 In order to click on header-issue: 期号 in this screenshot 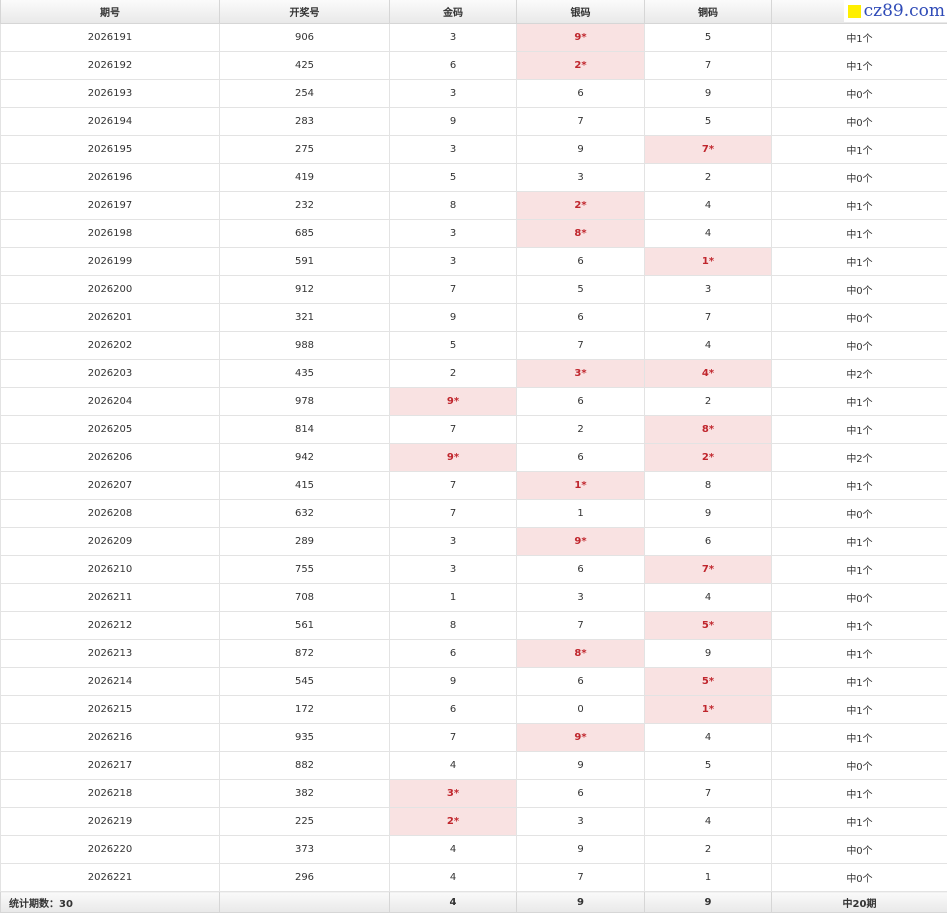, I will do `click(110, 12)`.